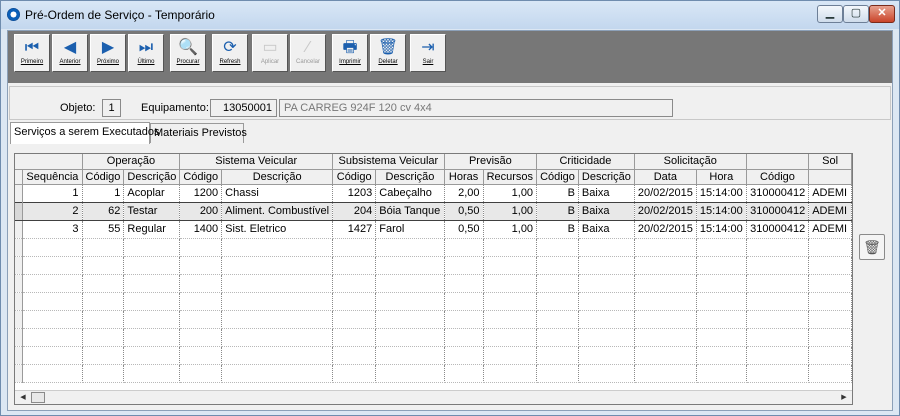 This screenshot has width=900, height=416. I want to click on grid-cell: Chassi, so click(277, 193).